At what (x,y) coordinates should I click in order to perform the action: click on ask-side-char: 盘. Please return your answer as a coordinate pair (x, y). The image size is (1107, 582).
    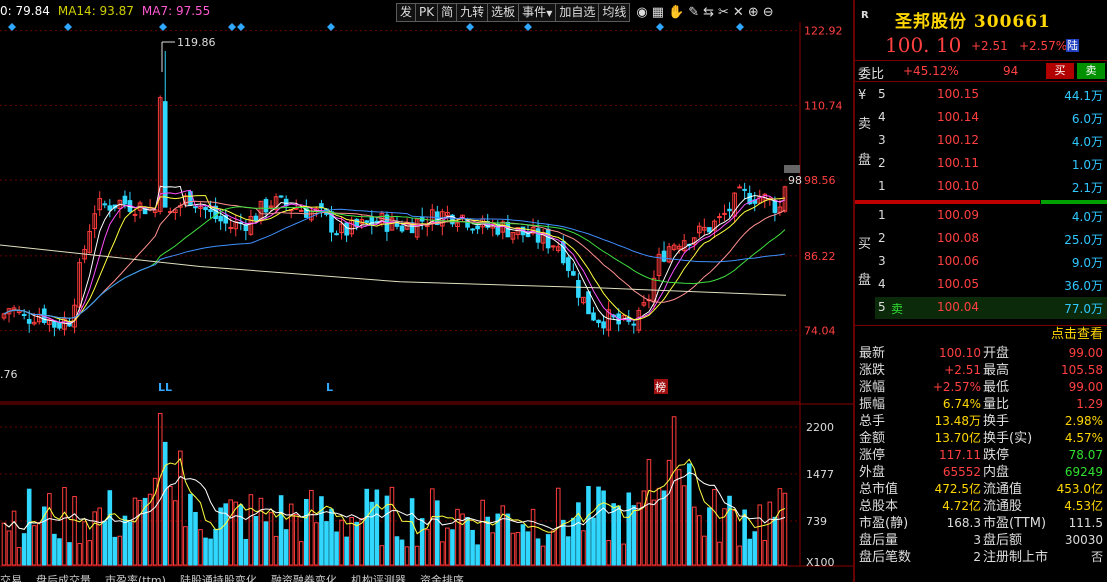
    Looking at the image, I should click on (865, 160).